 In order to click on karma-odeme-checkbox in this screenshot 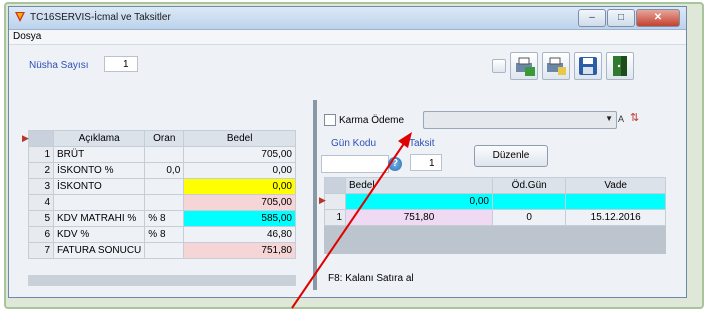, I will do `click(330, 120)`.